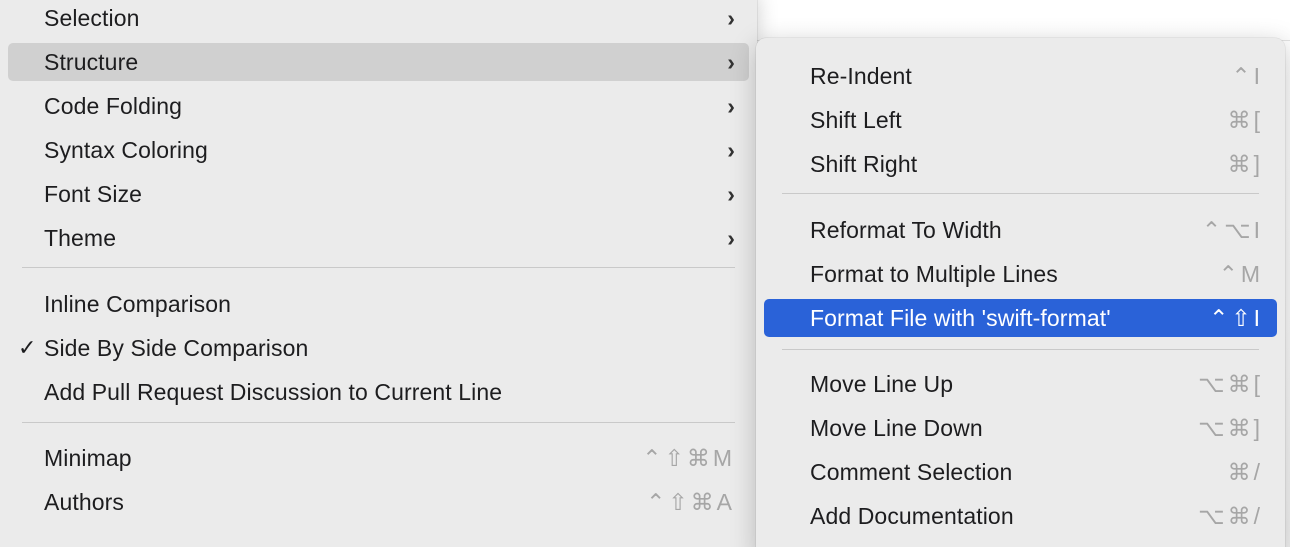 This screenshot has height=547, width=1290. What do you see at coordinates (27, 347) in the screenshot?
I see `checkmark-icon: ✓` at bounding box center [27, 347].